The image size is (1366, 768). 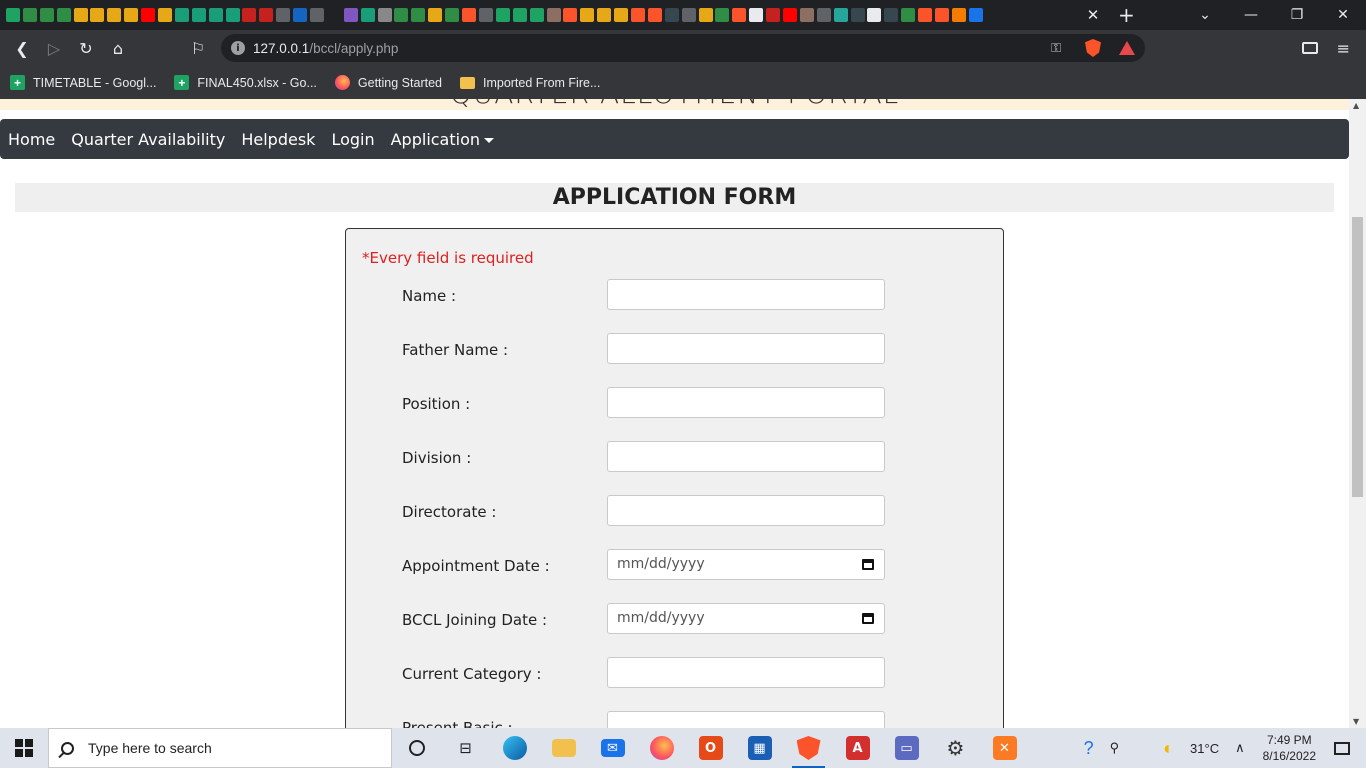 What do you see at coordinates (22, 48) in the screenshot?
I see `back-icon: ❮` at bounding box center [22, 48].